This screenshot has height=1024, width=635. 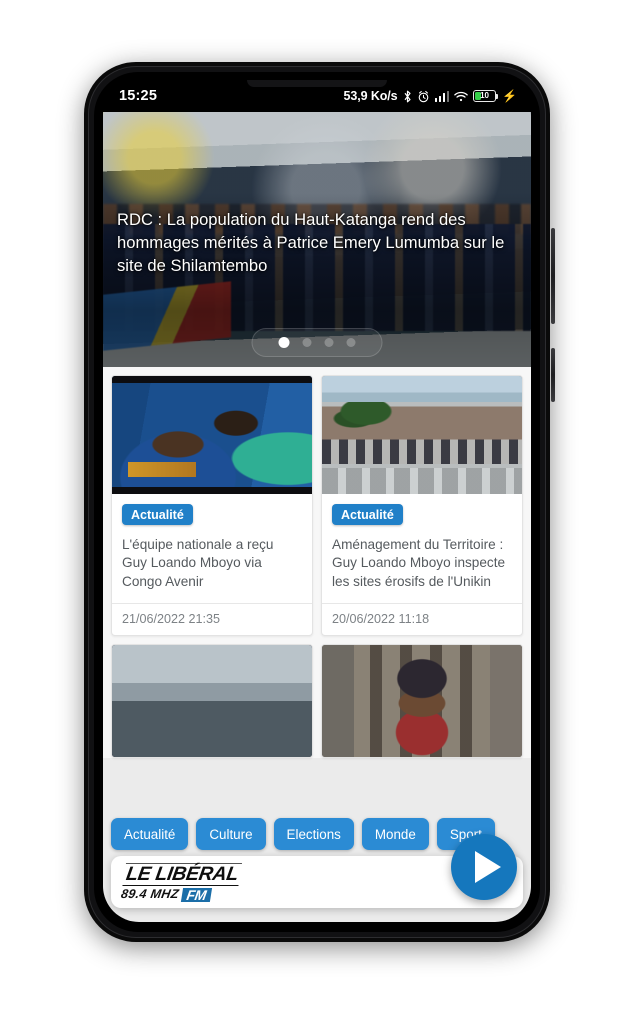 What do you see at coordinates (395, 834) in the screenshot?
I see `category-chip-monde: Monde` at bounding box center [395, 834].